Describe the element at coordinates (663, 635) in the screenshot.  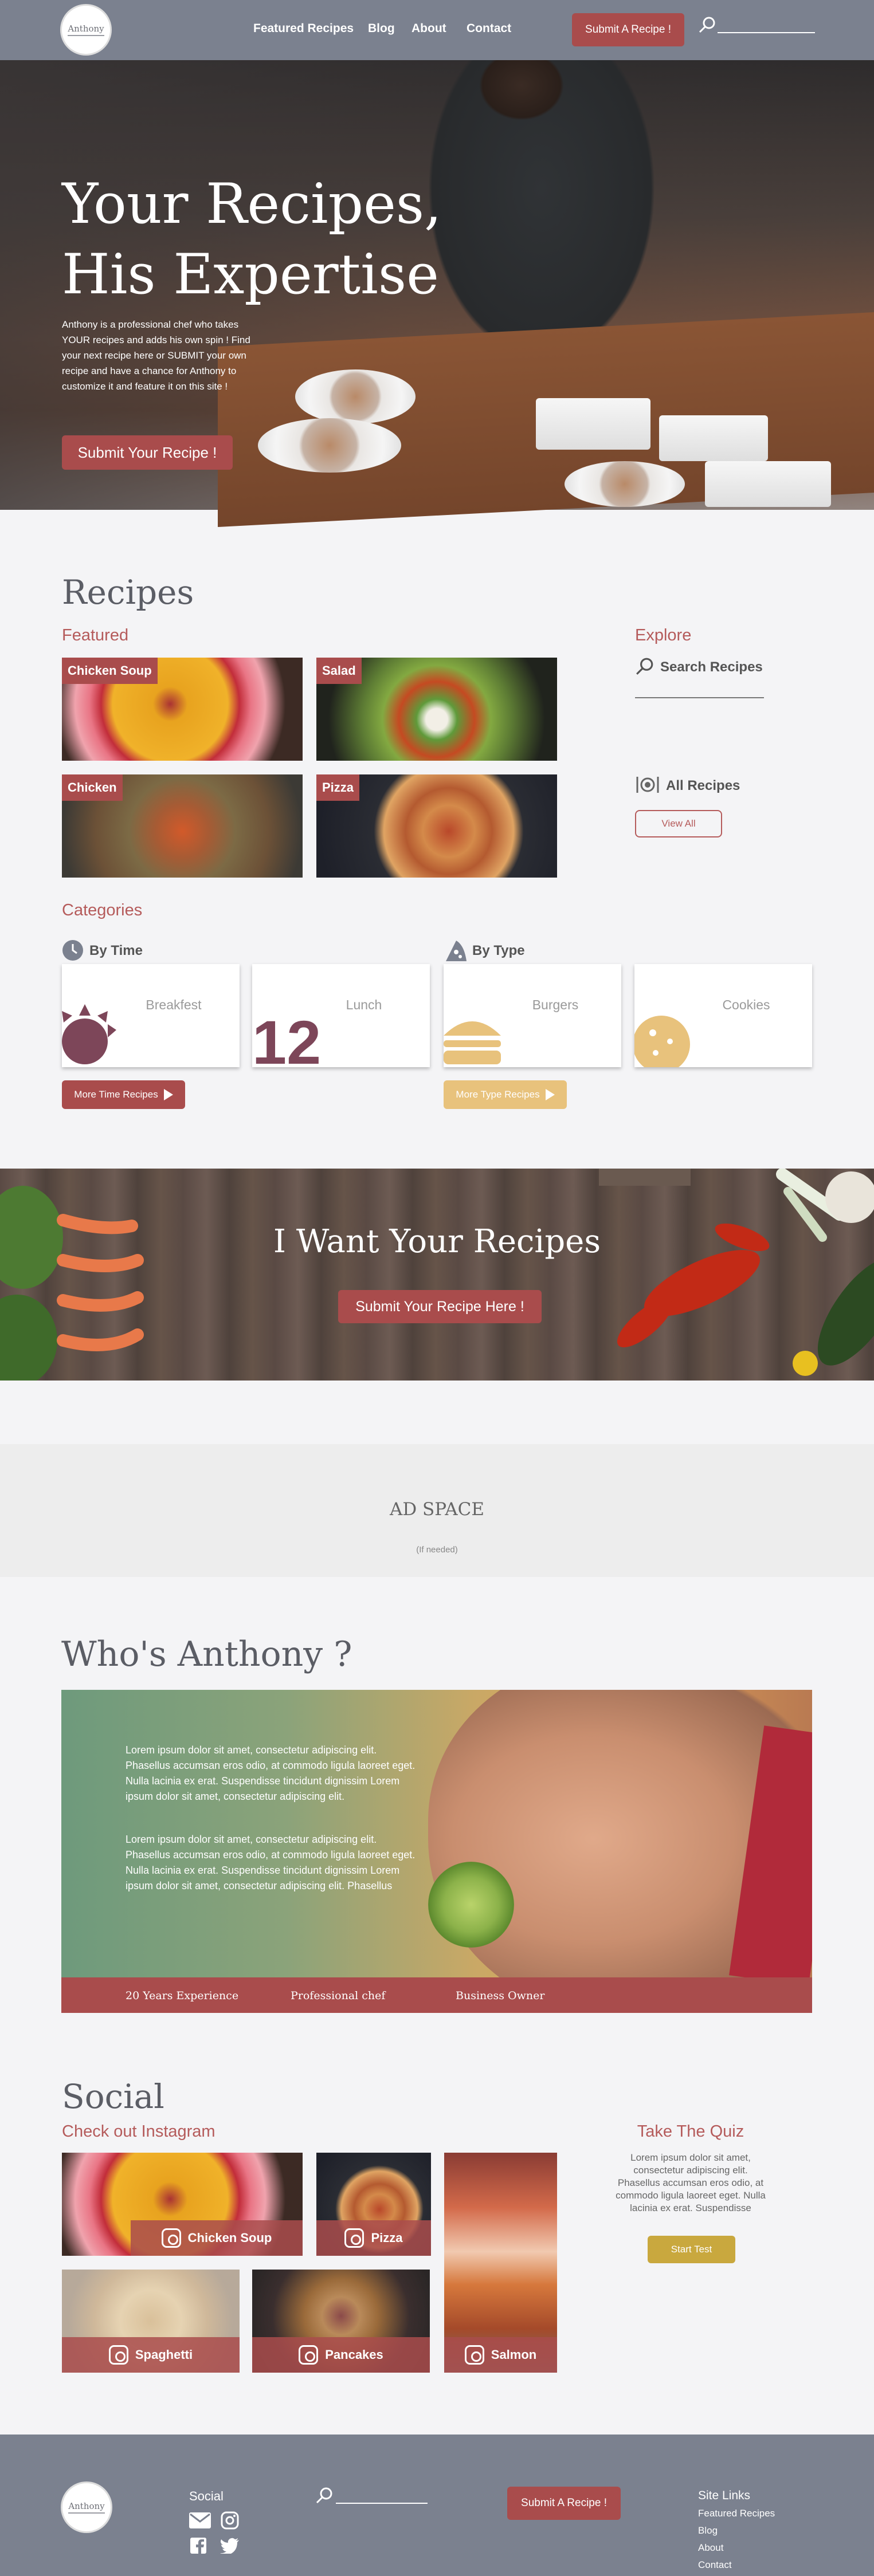
I see `explore-heading: Explore` at that location.